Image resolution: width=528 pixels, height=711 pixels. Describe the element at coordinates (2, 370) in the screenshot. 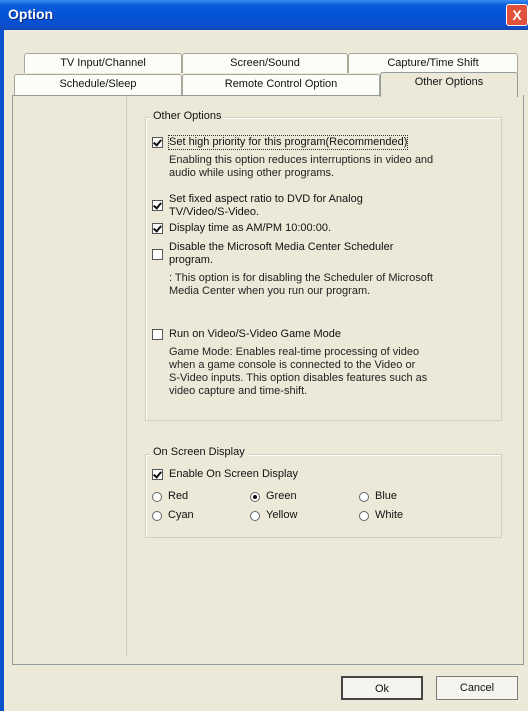

I see `window-frame` at that location.